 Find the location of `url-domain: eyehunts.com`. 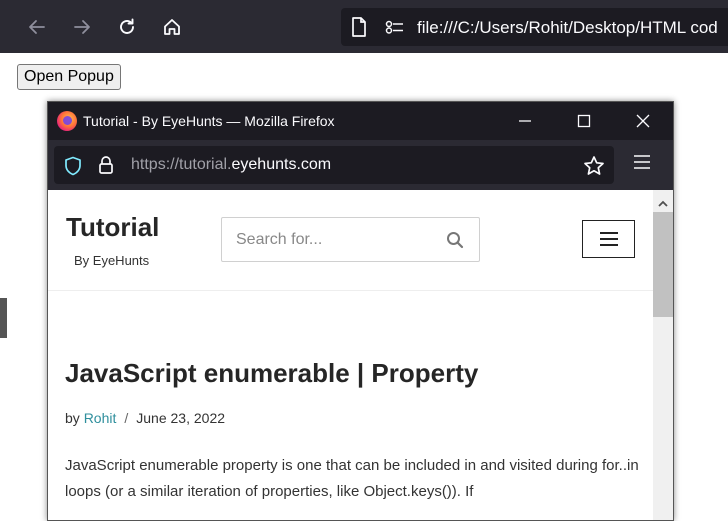

url-domain: eyehunts.com is located at coordinates (281, 164).